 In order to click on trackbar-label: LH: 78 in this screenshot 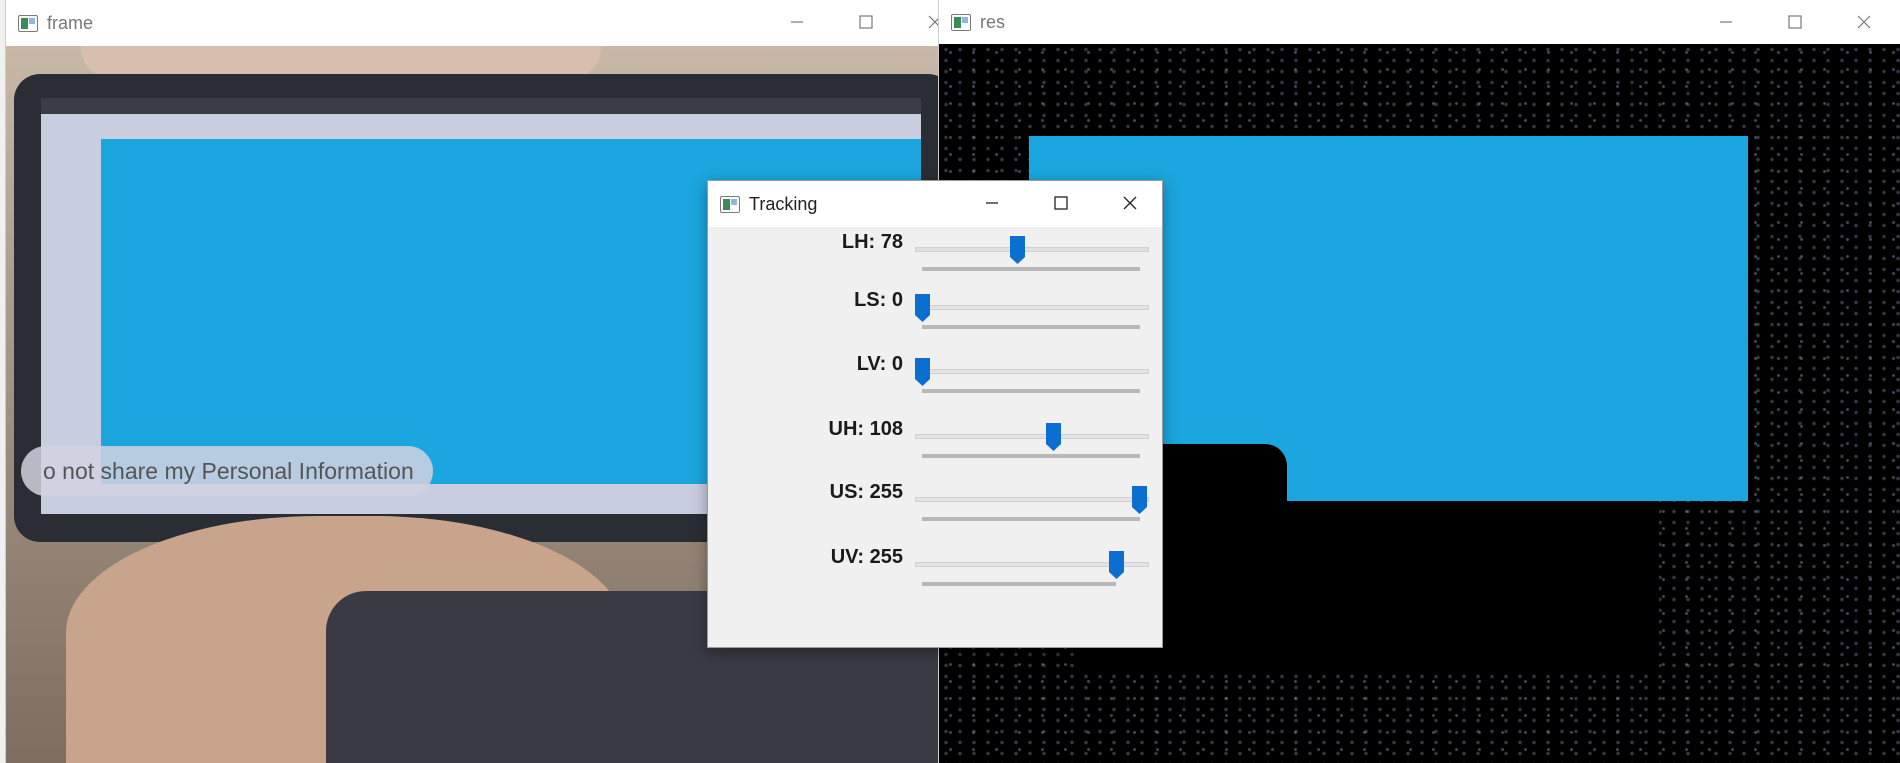, I will do `click(872, 242)`.